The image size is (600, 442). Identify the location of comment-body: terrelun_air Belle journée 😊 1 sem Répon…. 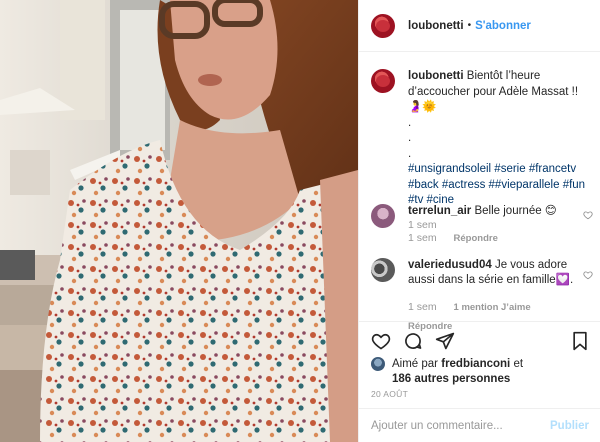
(493, 225).